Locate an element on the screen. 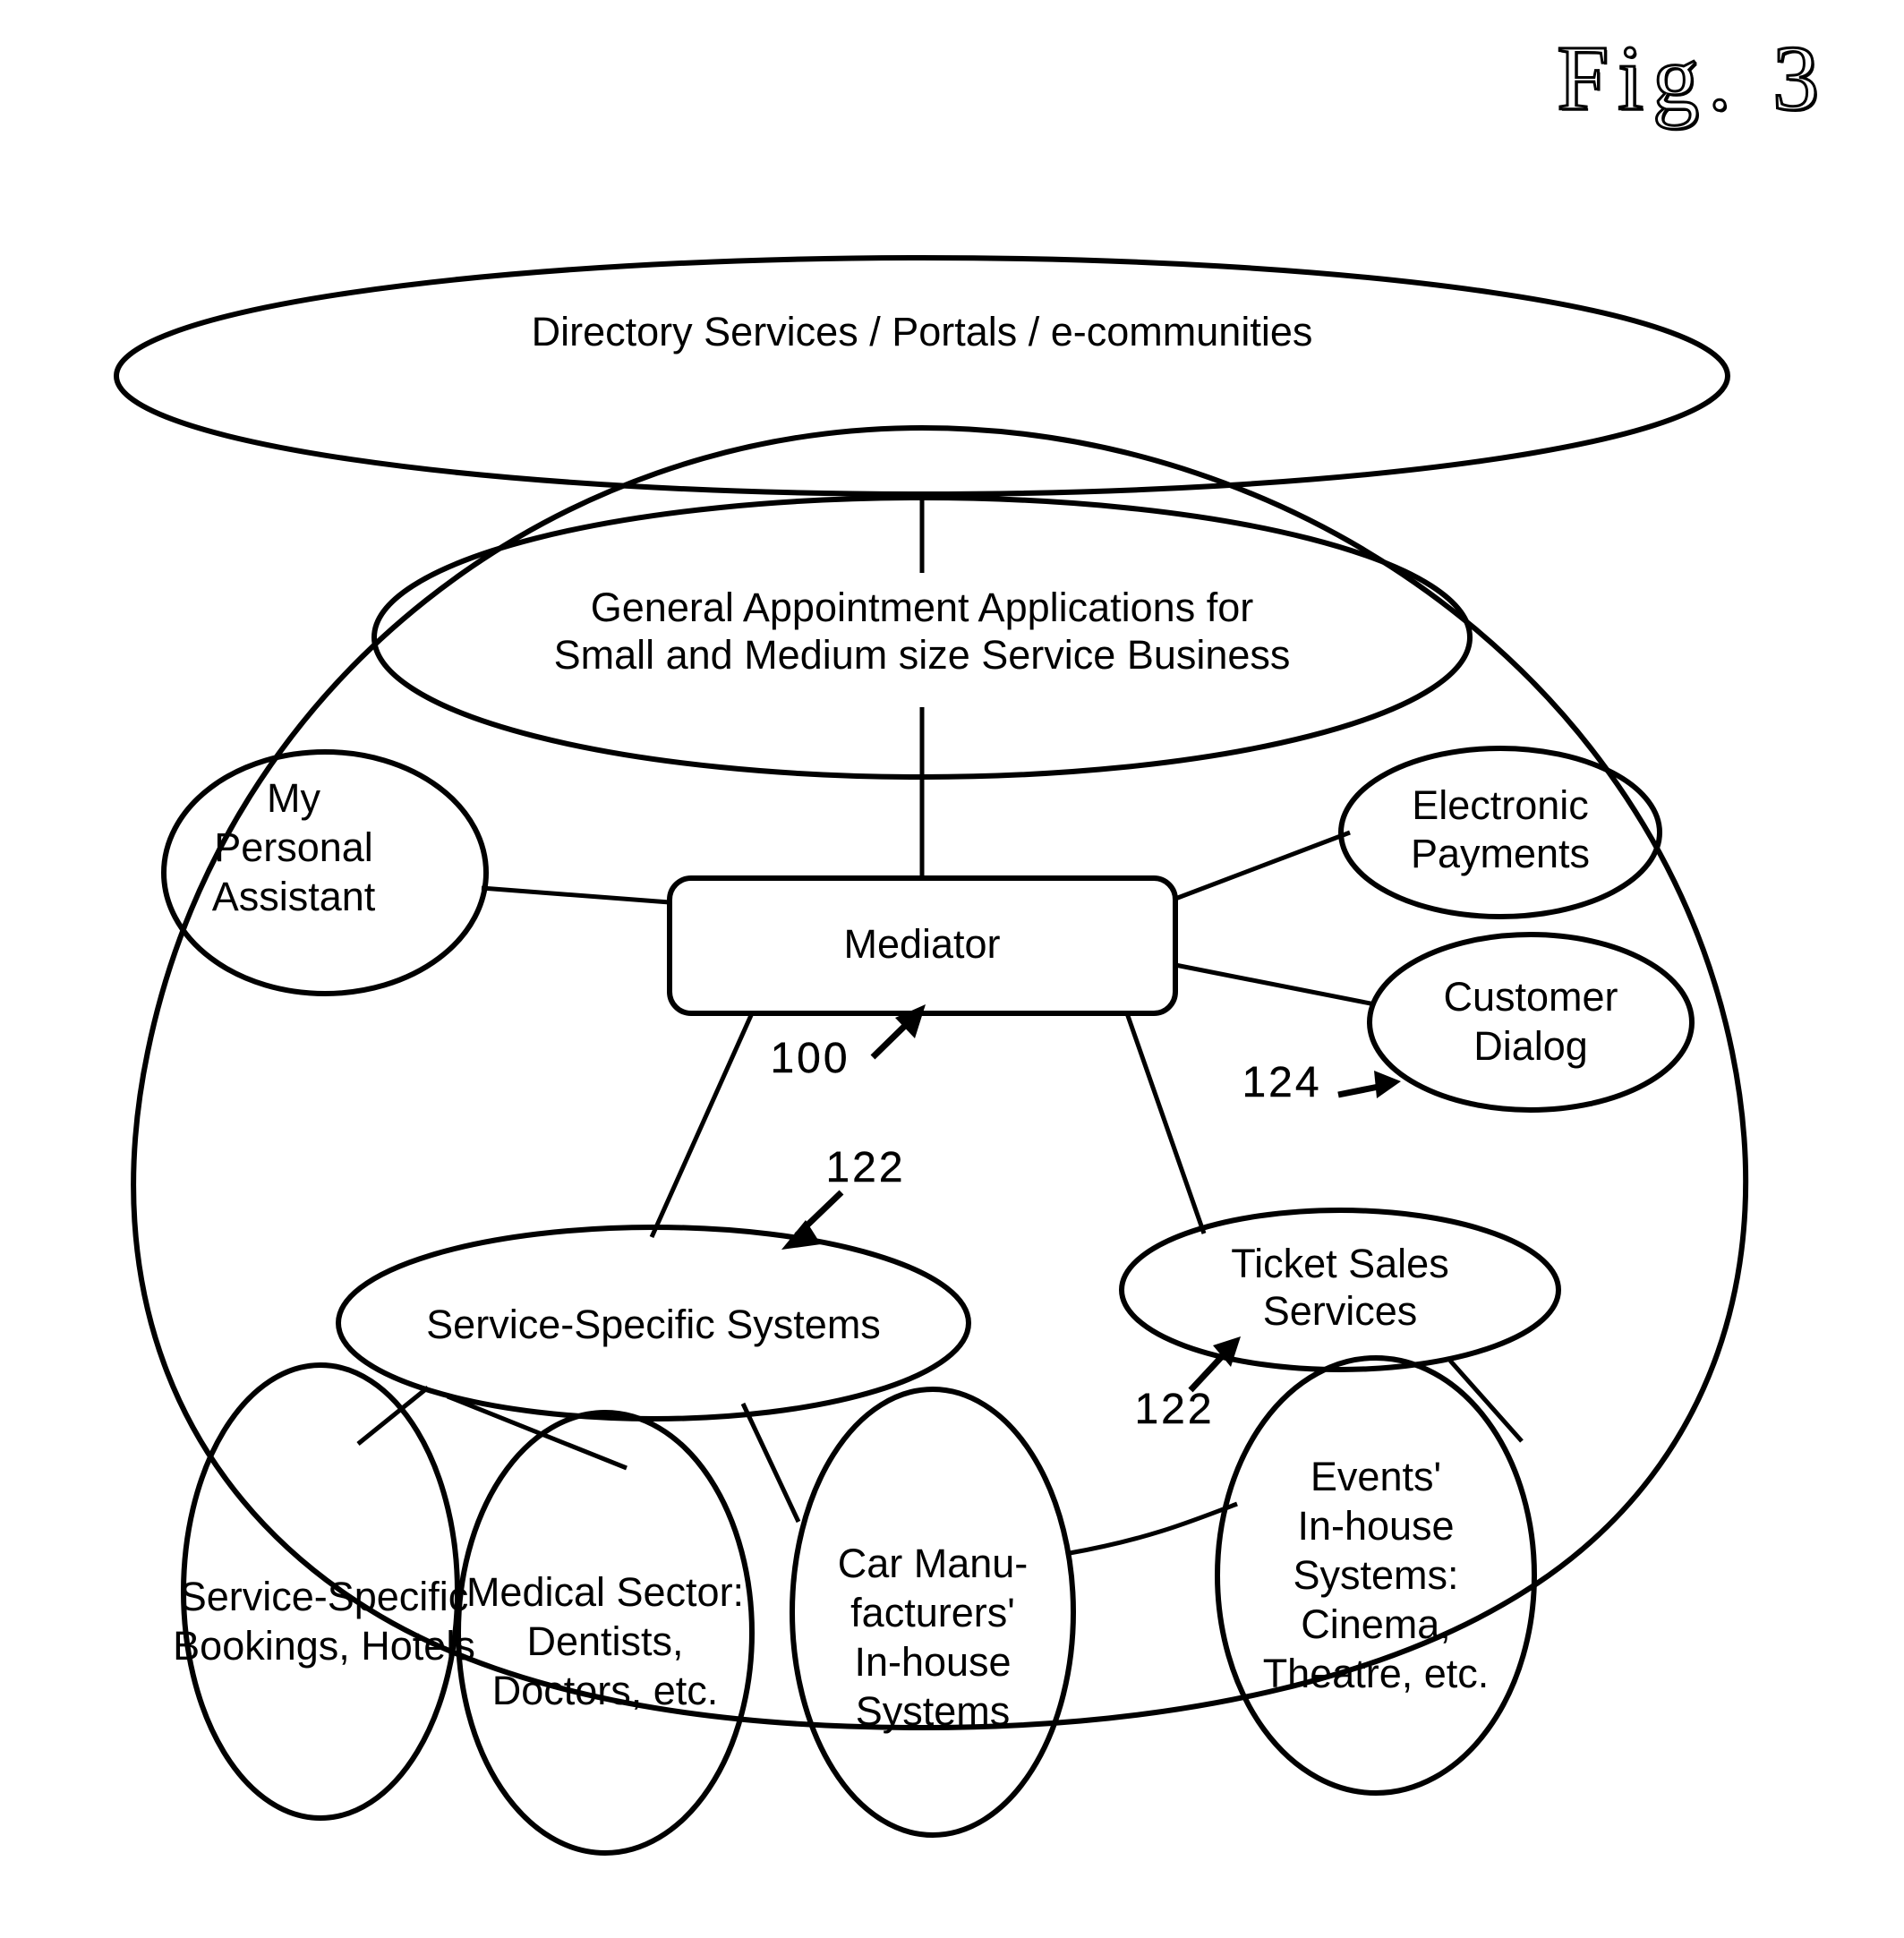 The image size is (1904, 1938). ref-numeral-100: 100 is located at coordinates (810, 1058).